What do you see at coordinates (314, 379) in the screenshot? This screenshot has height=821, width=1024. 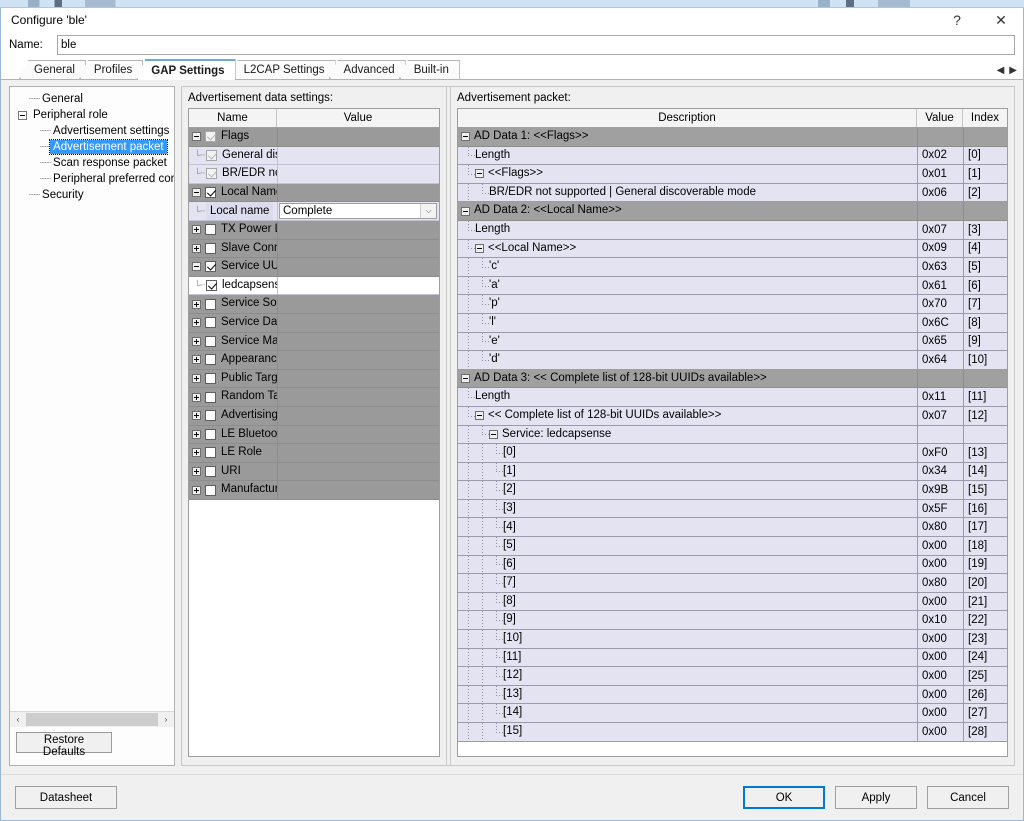 I see `settings-row: Public Target Address` at bounding box center [314, 379].